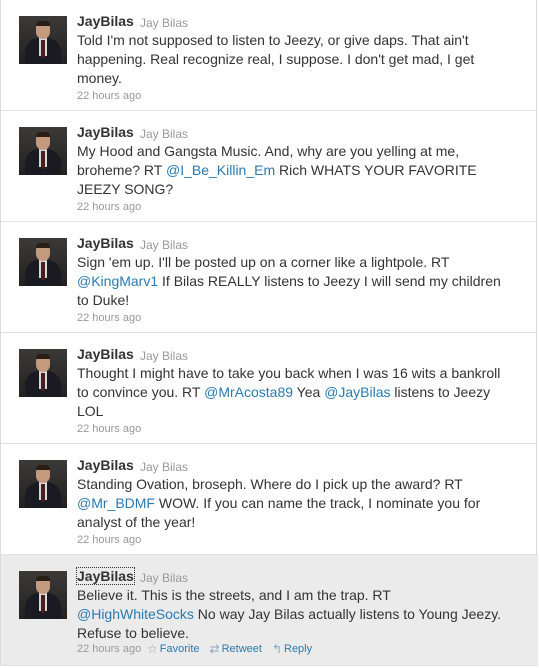 The image size is (539, 668). I want to click on reply-icon: ↰, so click(276, 649).